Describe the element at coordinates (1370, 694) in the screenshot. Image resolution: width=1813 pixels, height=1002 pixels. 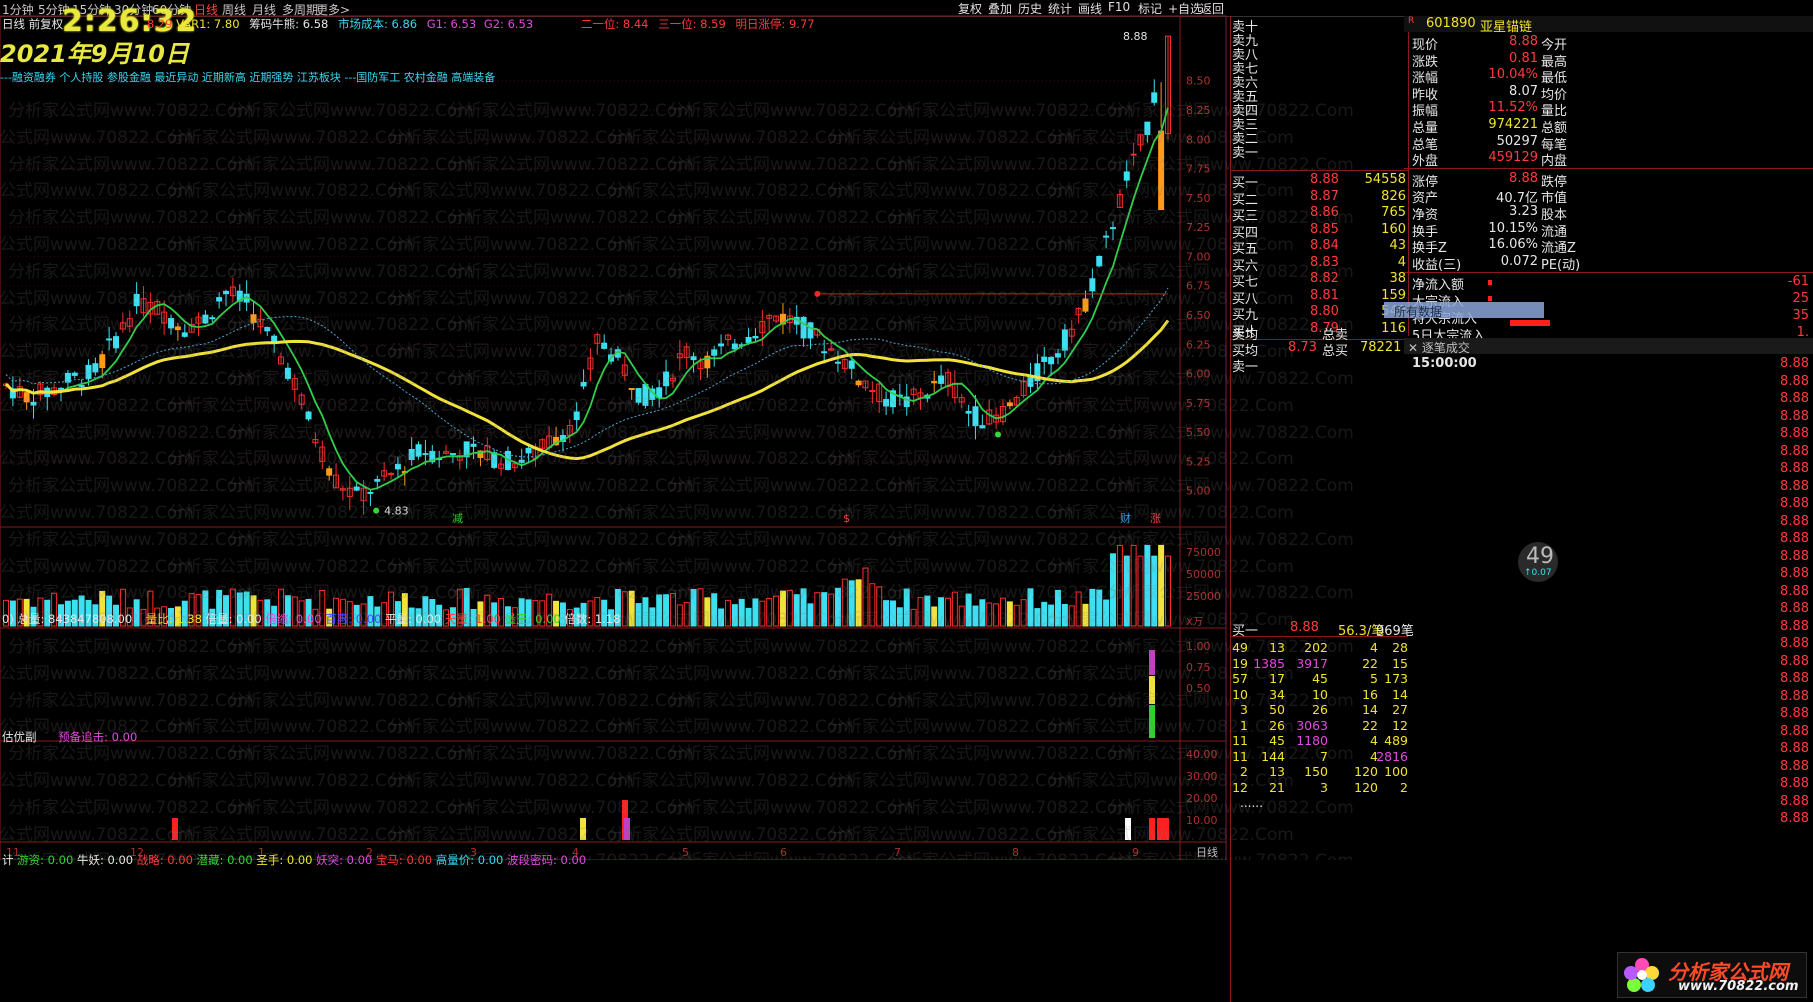
I see `queue-cell: 16` at that location.